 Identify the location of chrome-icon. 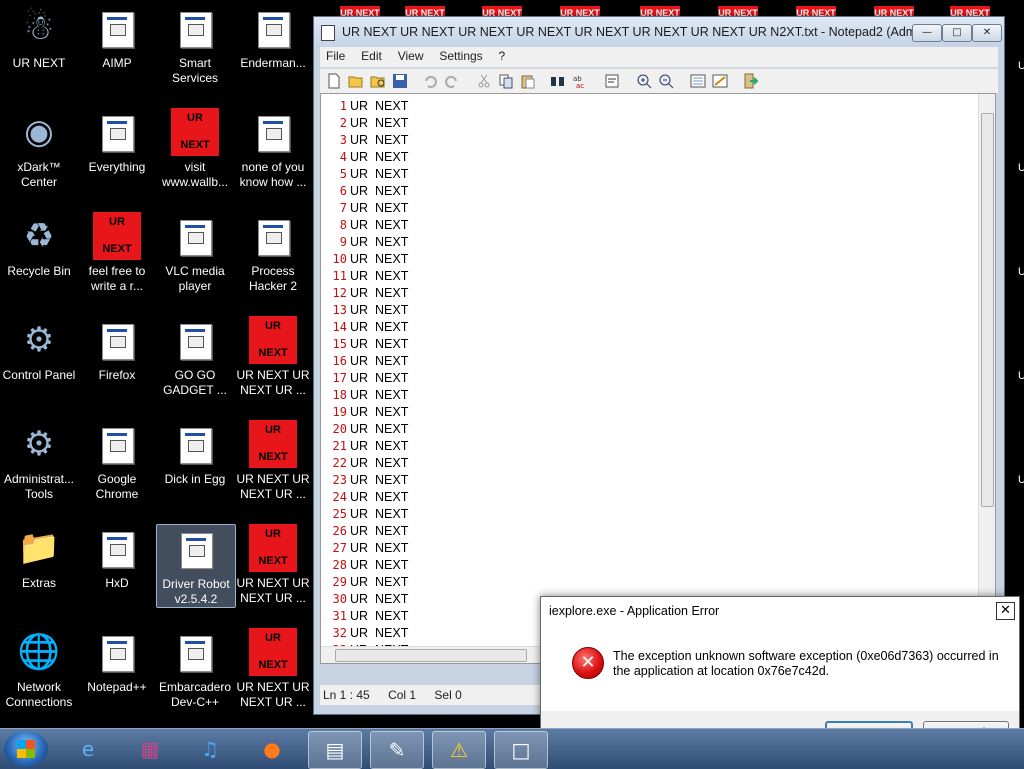
(117, 444).